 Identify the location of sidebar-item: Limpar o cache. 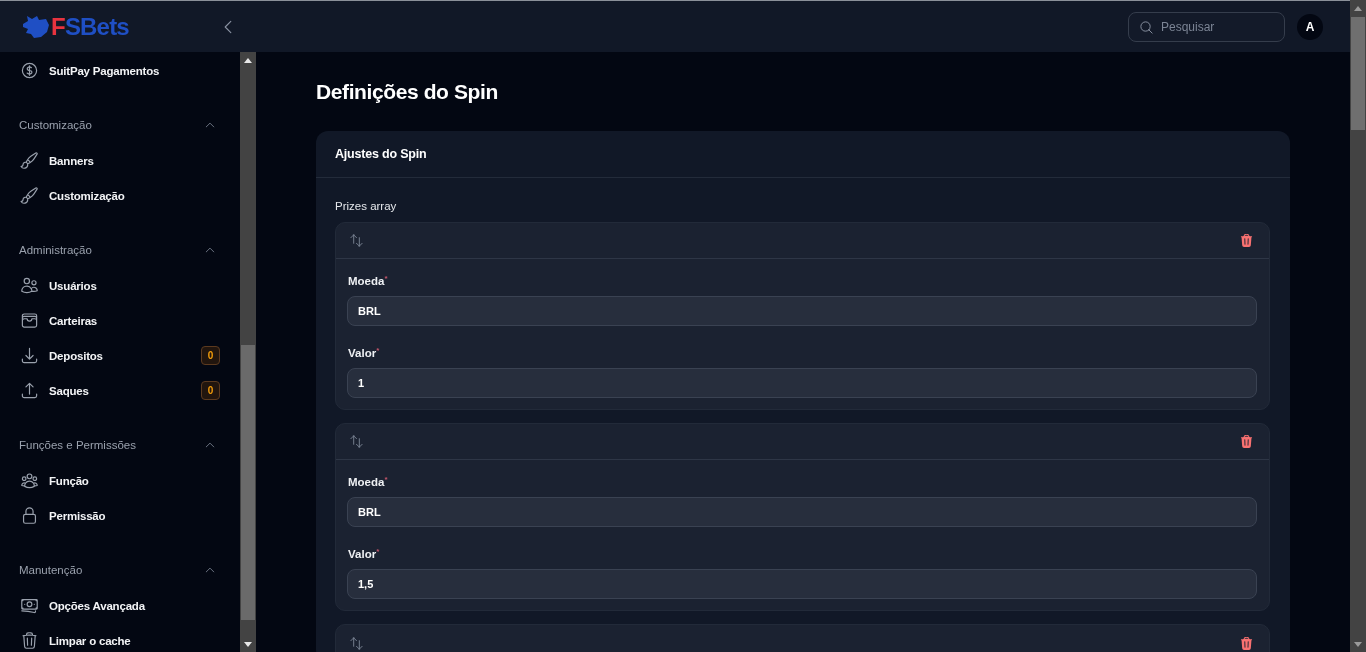
(120, 637).